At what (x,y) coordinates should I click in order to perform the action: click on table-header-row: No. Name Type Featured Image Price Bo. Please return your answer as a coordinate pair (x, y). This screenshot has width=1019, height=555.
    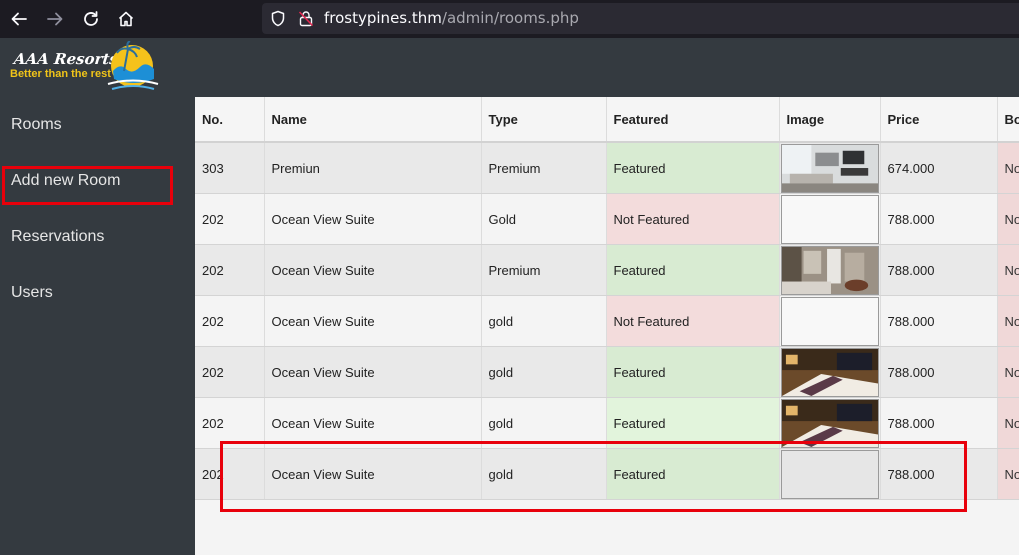
    Looking at the image, I should click on (607, 120).